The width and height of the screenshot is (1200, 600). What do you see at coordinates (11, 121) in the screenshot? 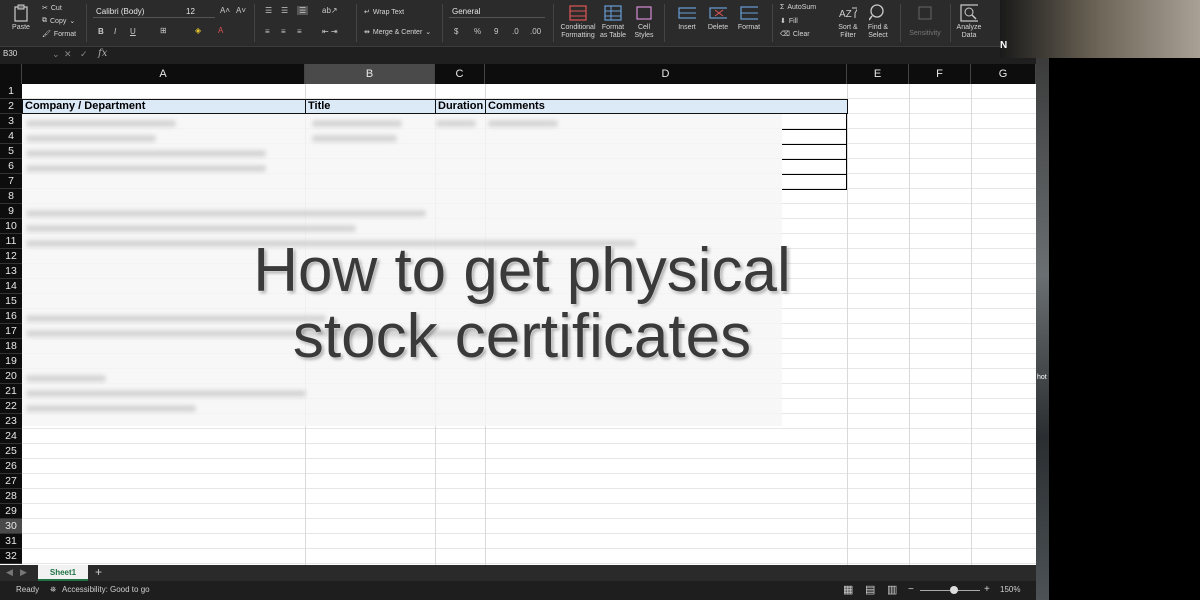
I see `row-header: 3` at bounding box center [11, 121].